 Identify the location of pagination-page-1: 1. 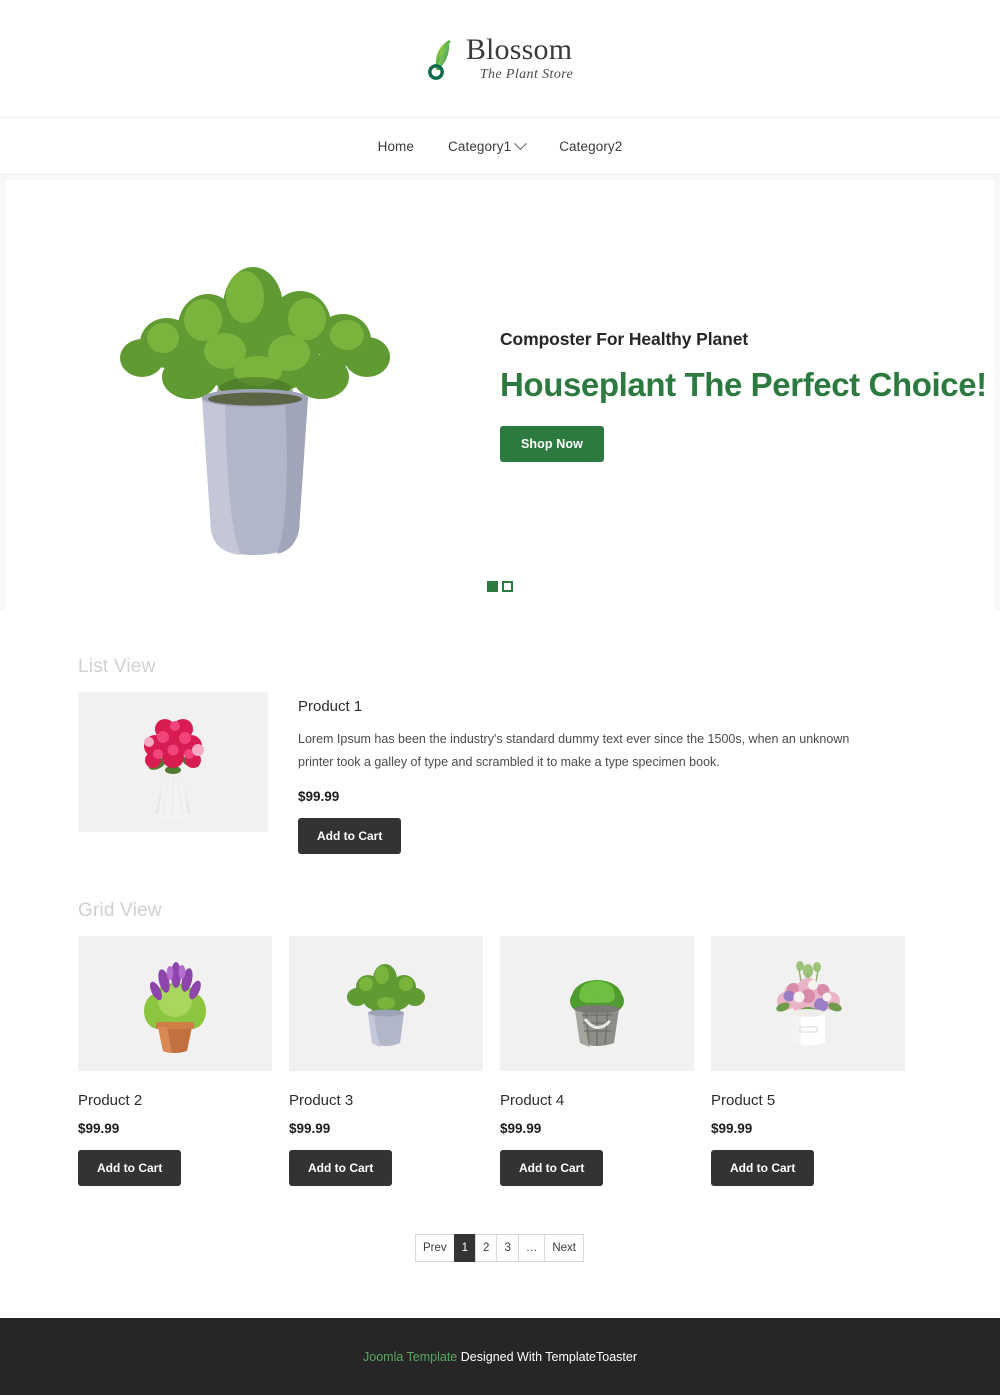
(465, 1248).